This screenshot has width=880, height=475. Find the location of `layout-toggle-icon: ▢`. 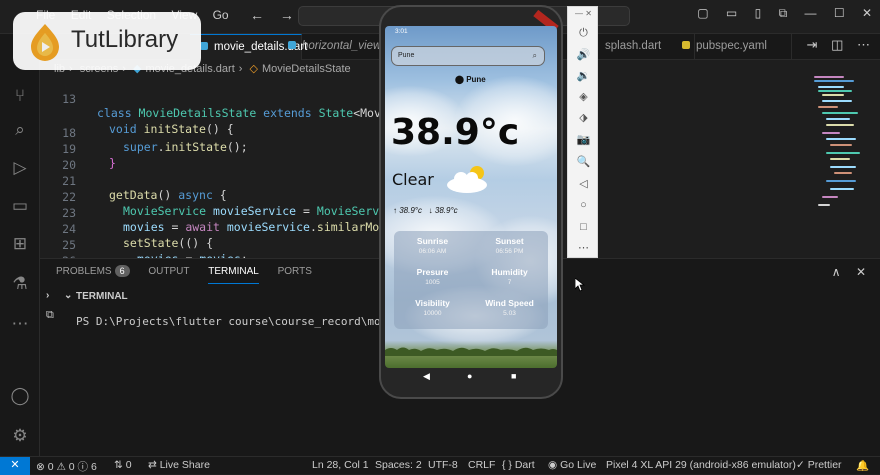

layout-toggle-icon: ▢ is located at coordinates (702, 13).